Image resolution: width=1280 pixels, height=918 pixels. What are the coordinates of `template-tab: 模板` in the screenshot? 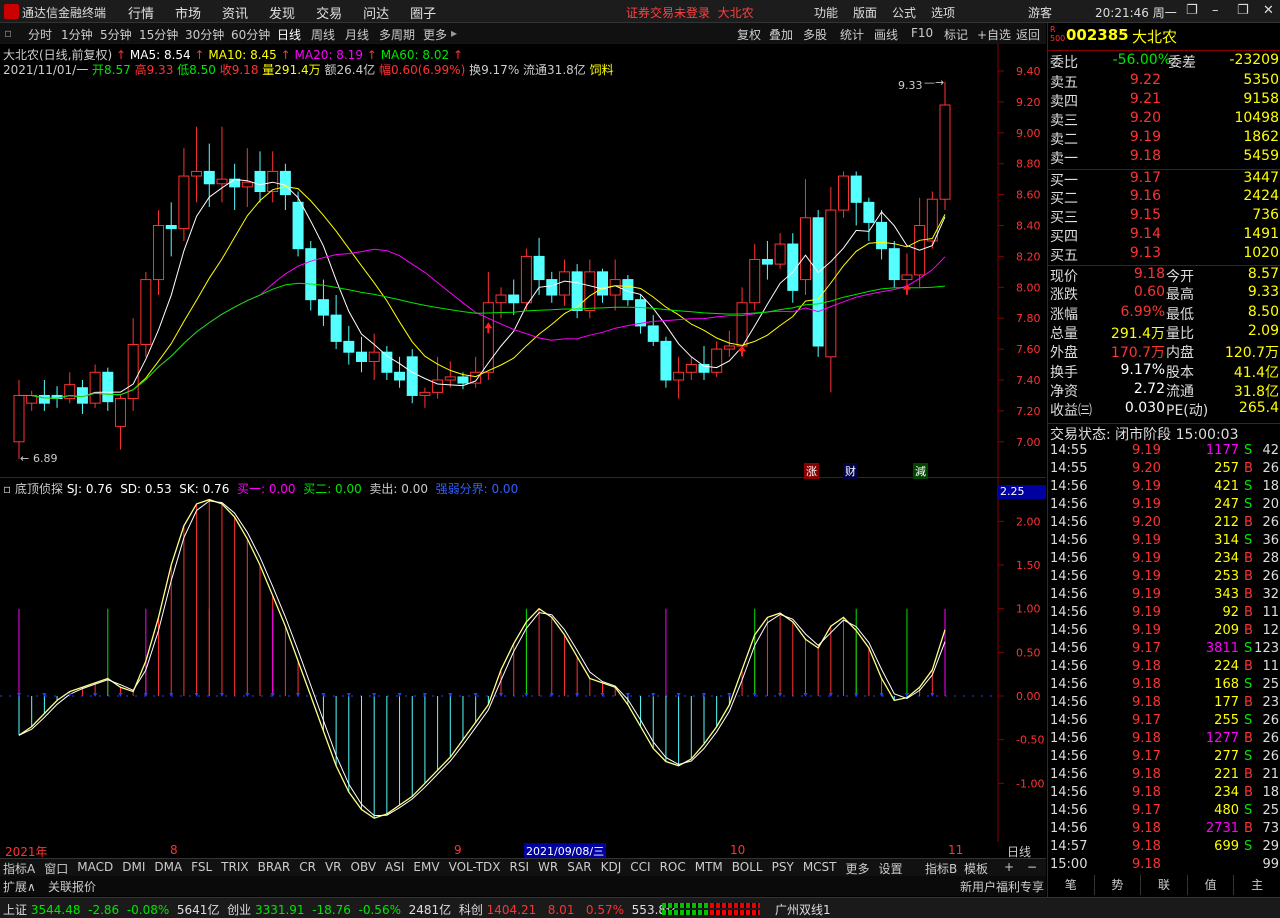 It's located at (976, 868).